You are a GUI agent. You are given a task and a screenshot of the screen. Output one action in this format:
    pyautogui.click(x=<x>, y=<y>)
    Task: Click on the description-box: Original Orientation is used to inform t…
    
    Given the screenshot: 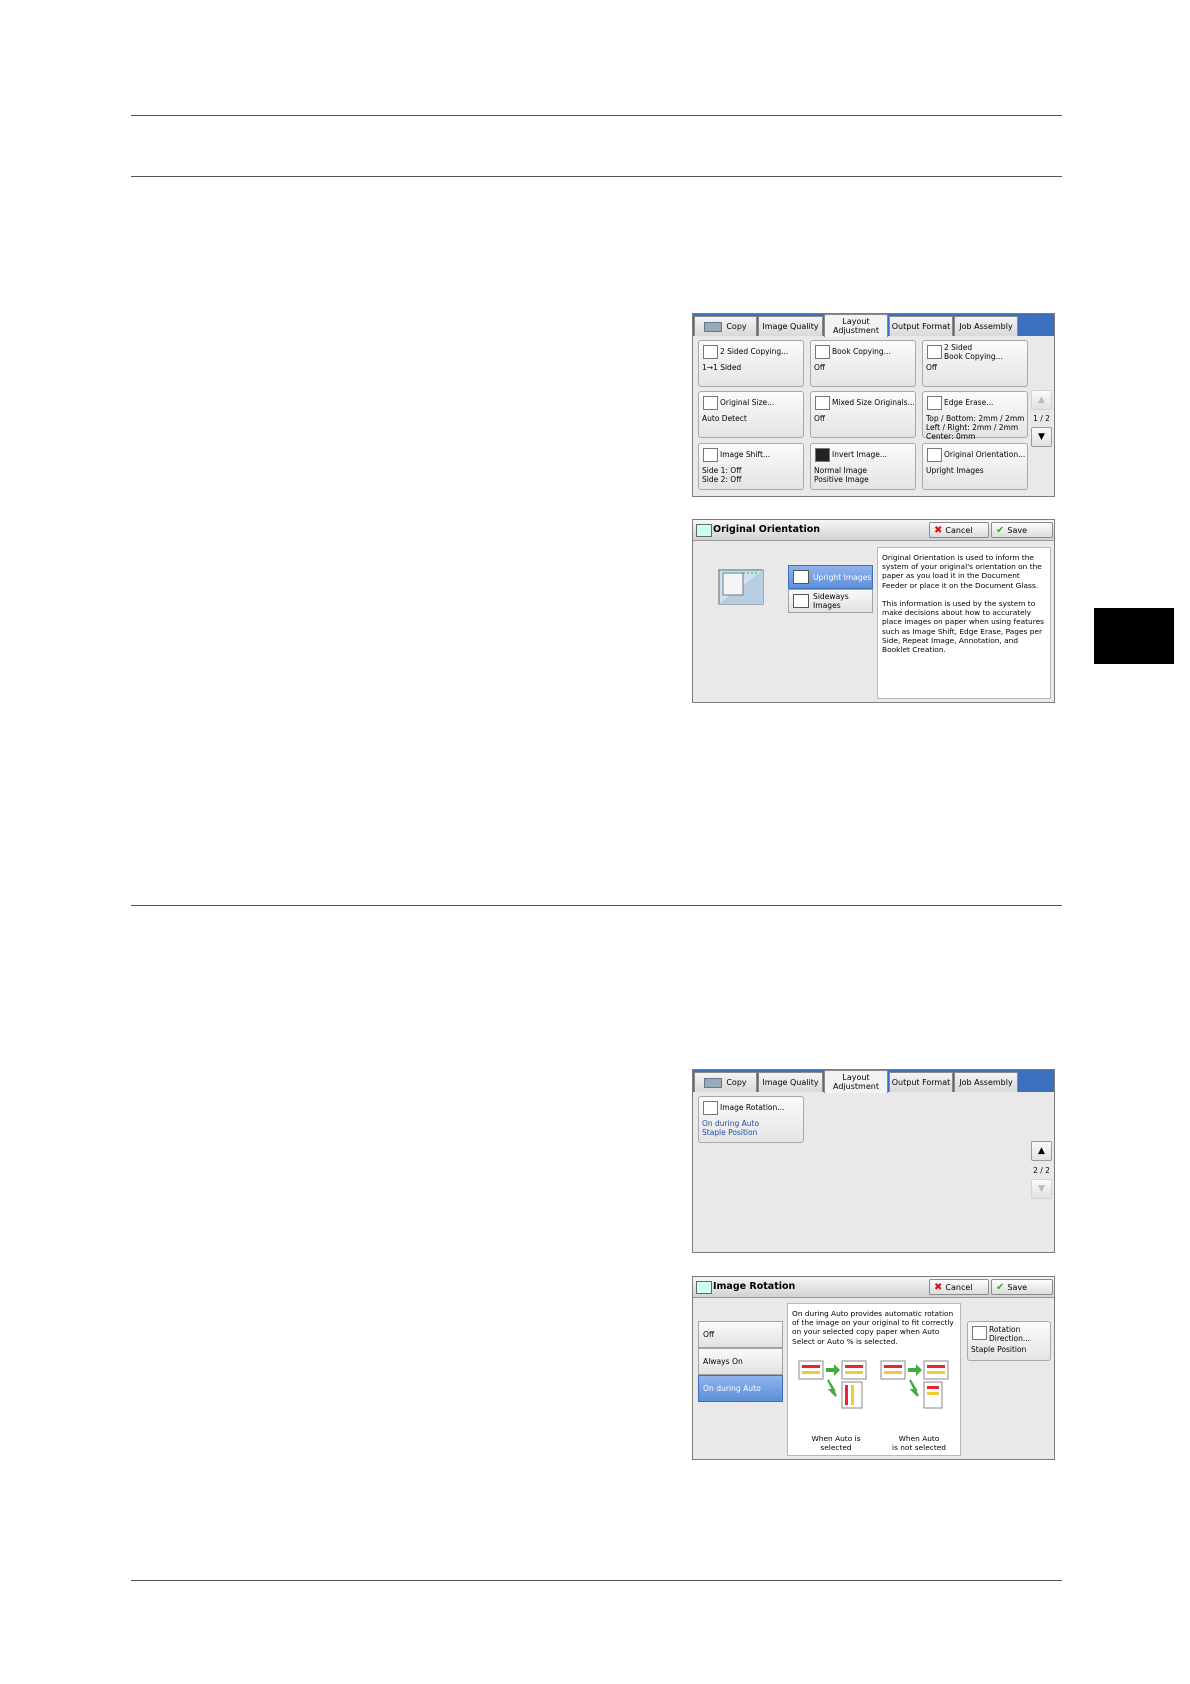 What is the action you would take?
    pyautogui.click(x=964, y=623)
    